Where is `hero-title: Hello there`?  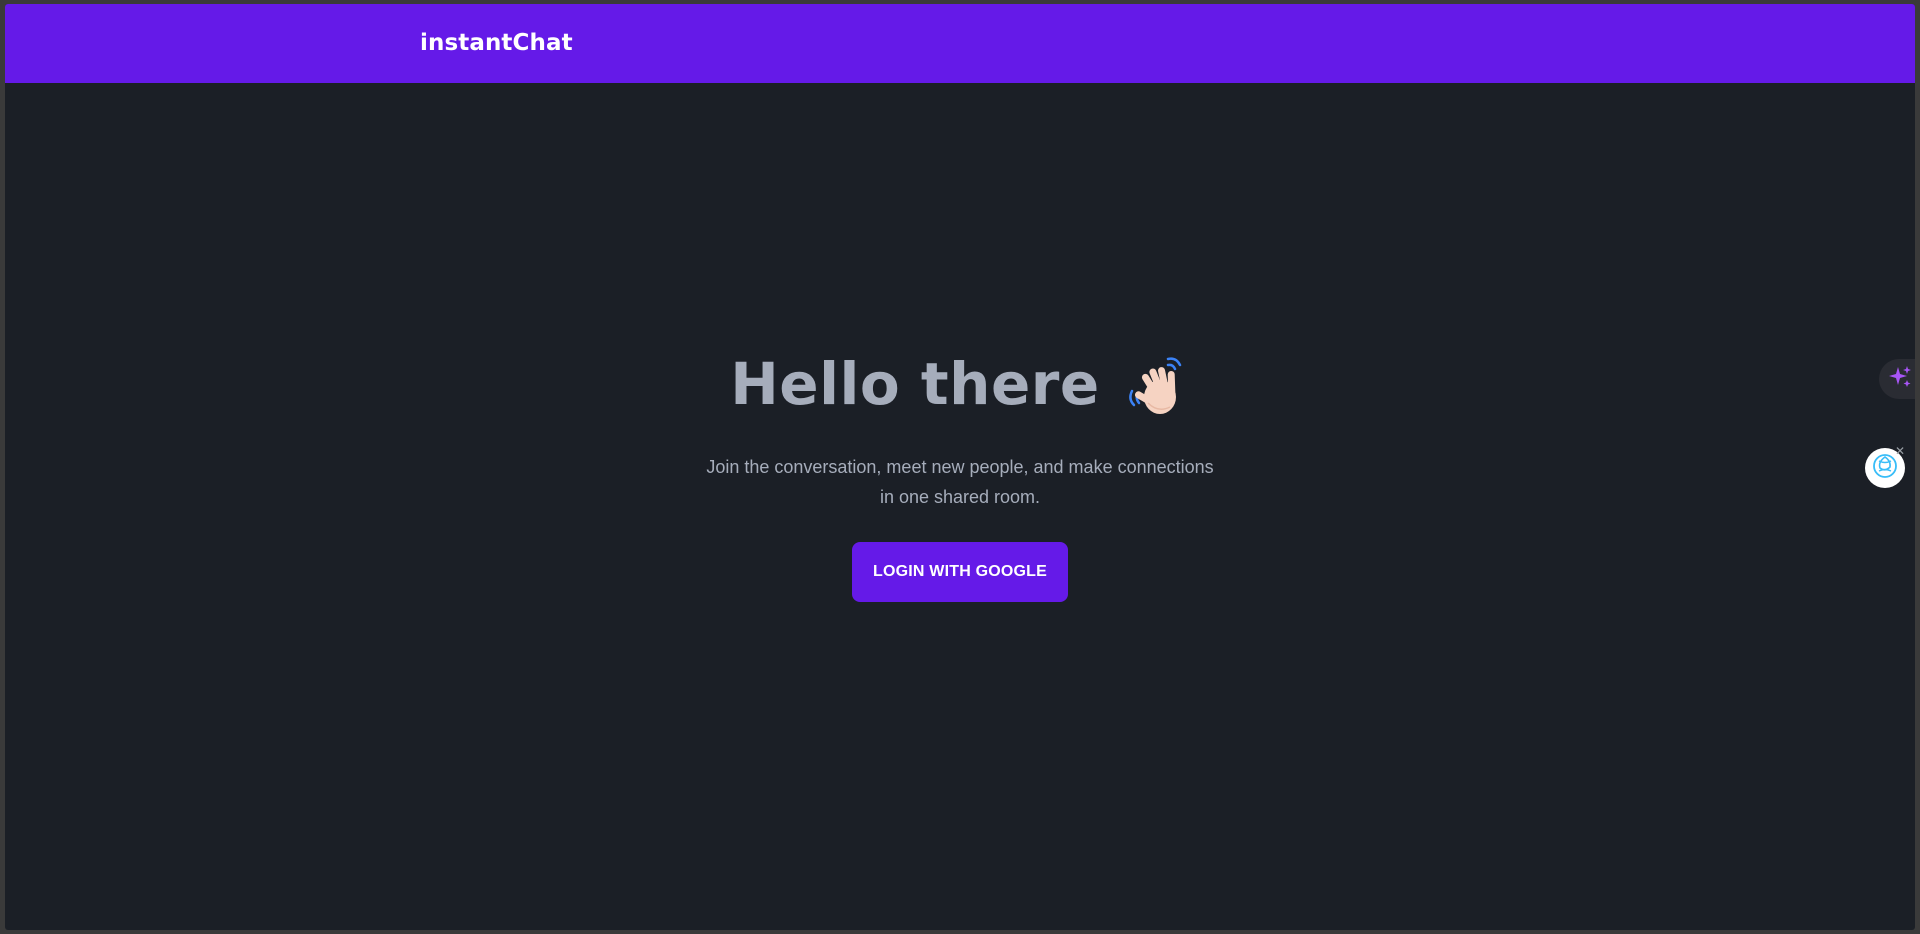 hero-title: Hello there is located at coordinates (915, 384).